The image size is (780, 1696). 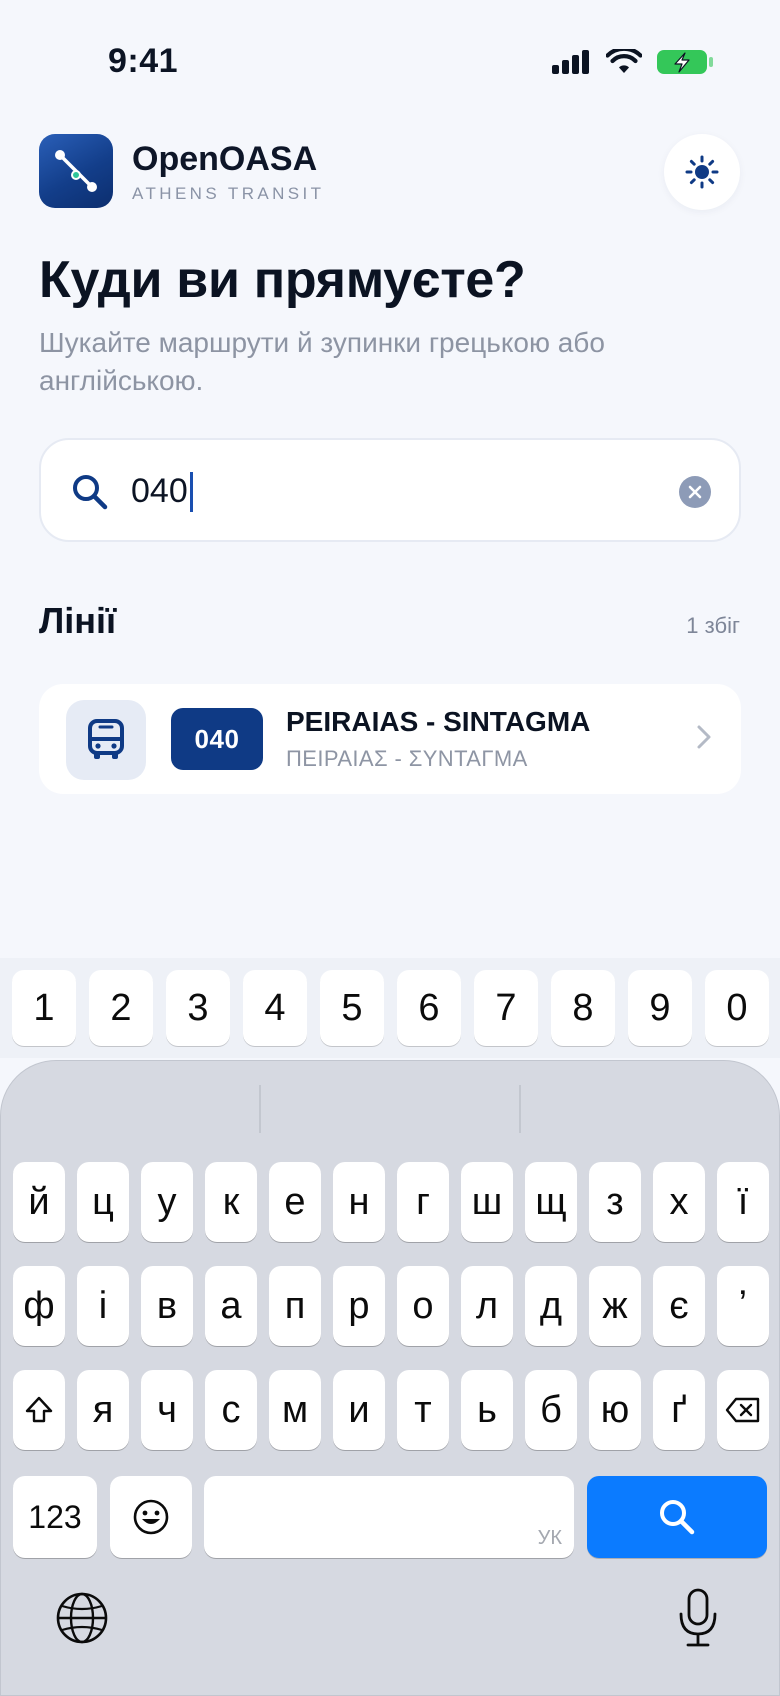 What do you see at coordinates (743, 1202) in the screenshot?
I see `key-letter: ї` at bounding box center [743, 1202].